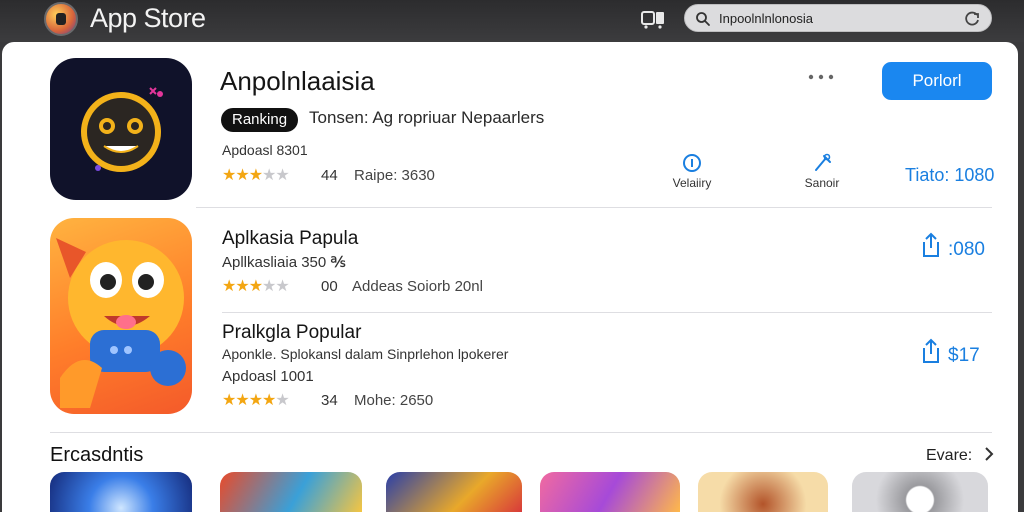 The width and height of the screenshot is (1024, 512). I want to click on emoji-face-icon, so click(122, 129).